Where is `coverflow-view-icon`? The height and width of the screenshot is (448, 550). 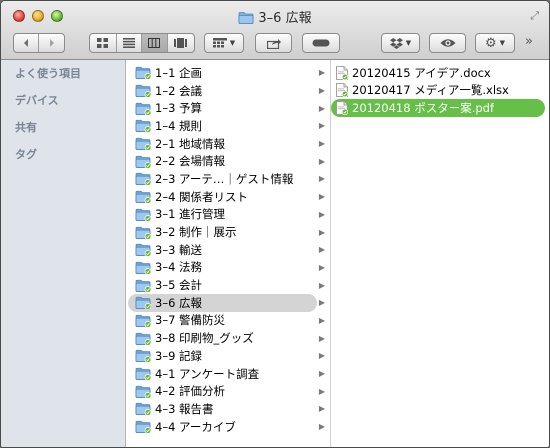 coverflow-view-icon is located at coordinates (181, 43).